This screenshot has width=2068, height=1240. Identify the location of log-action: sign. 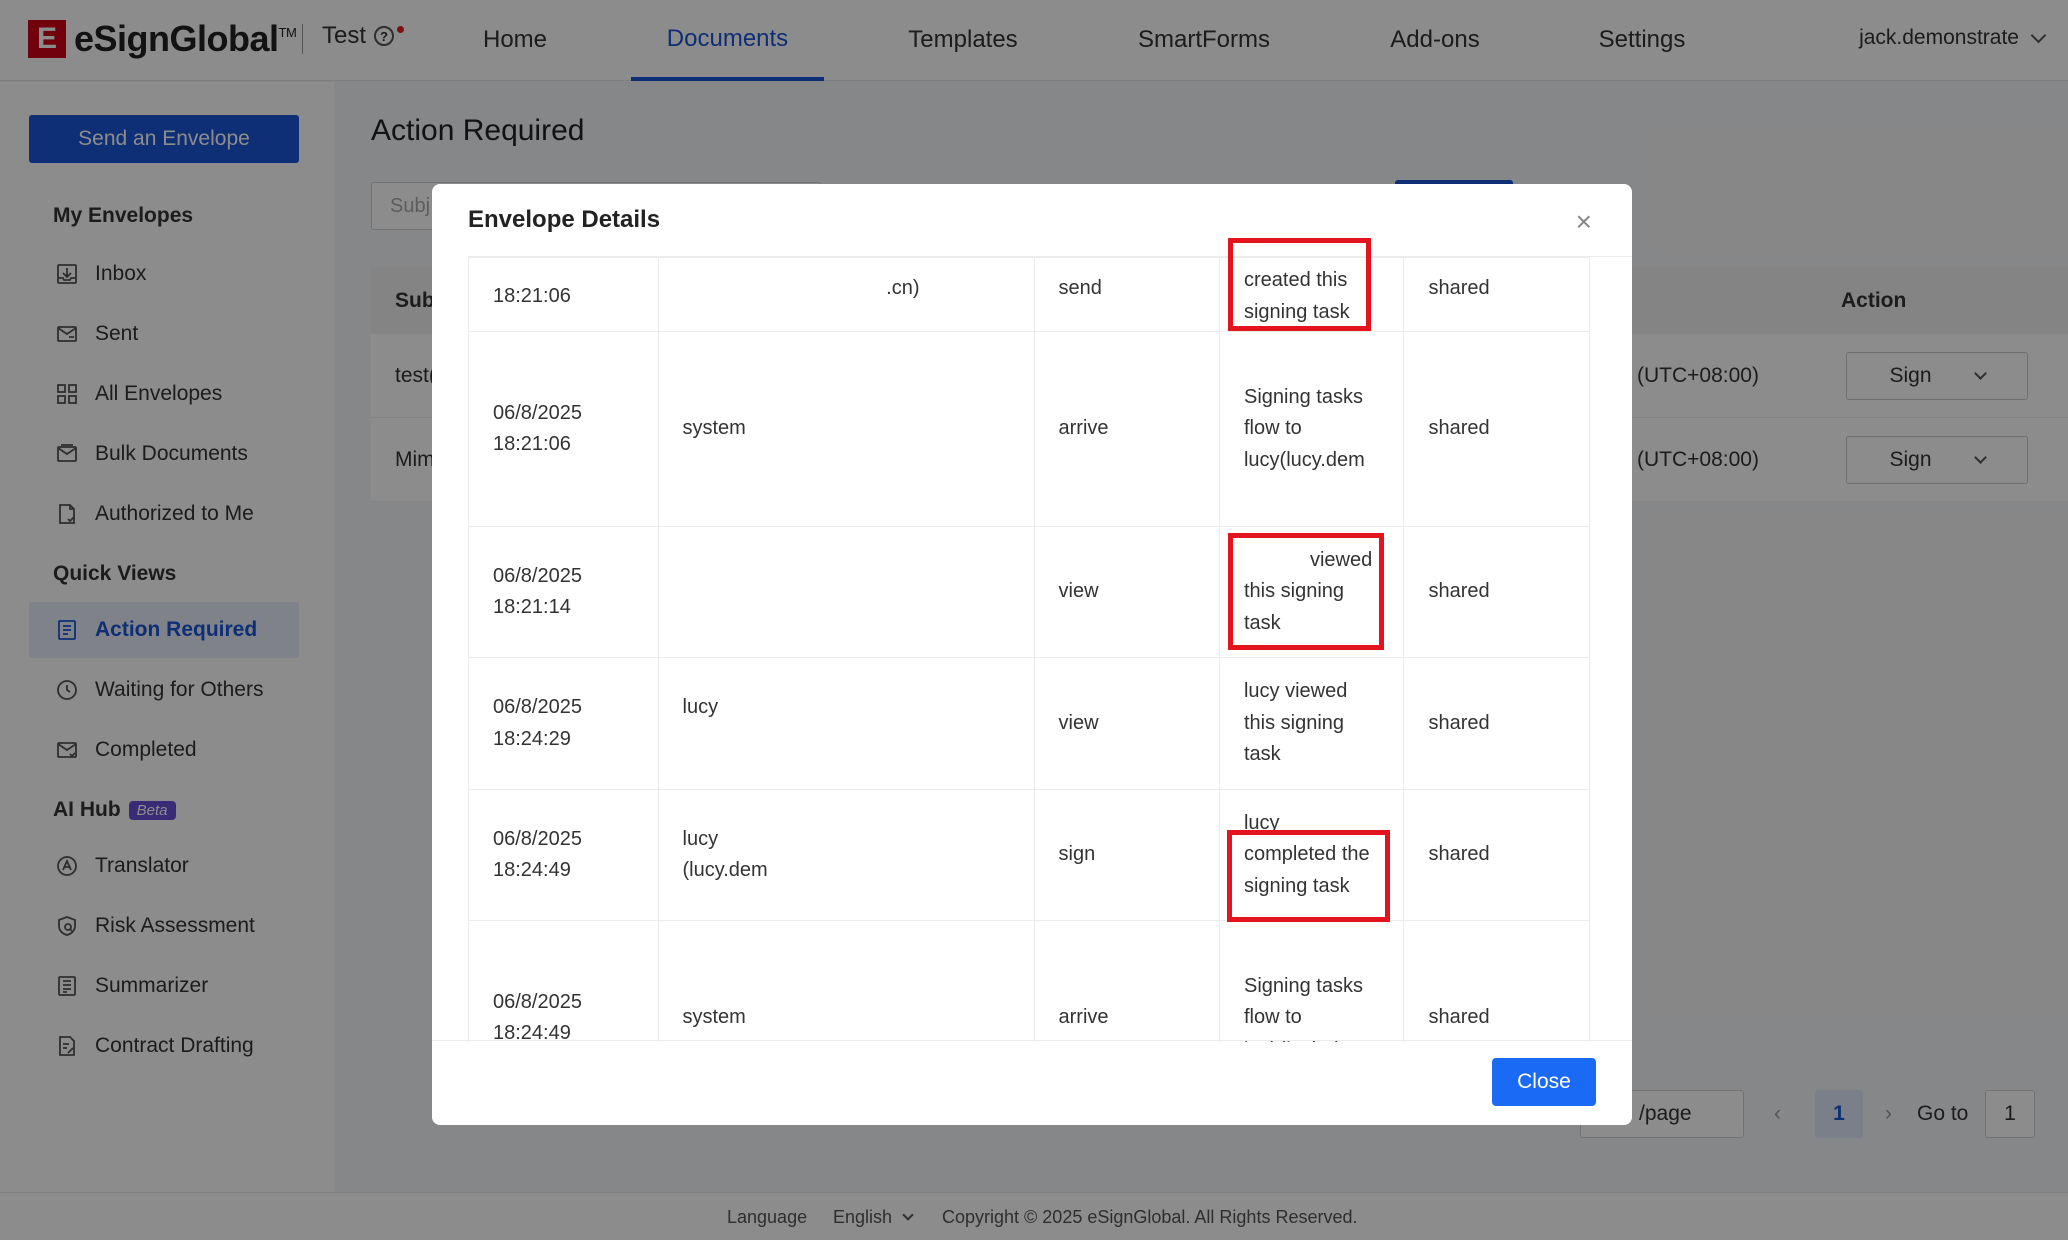
(1126, 855).